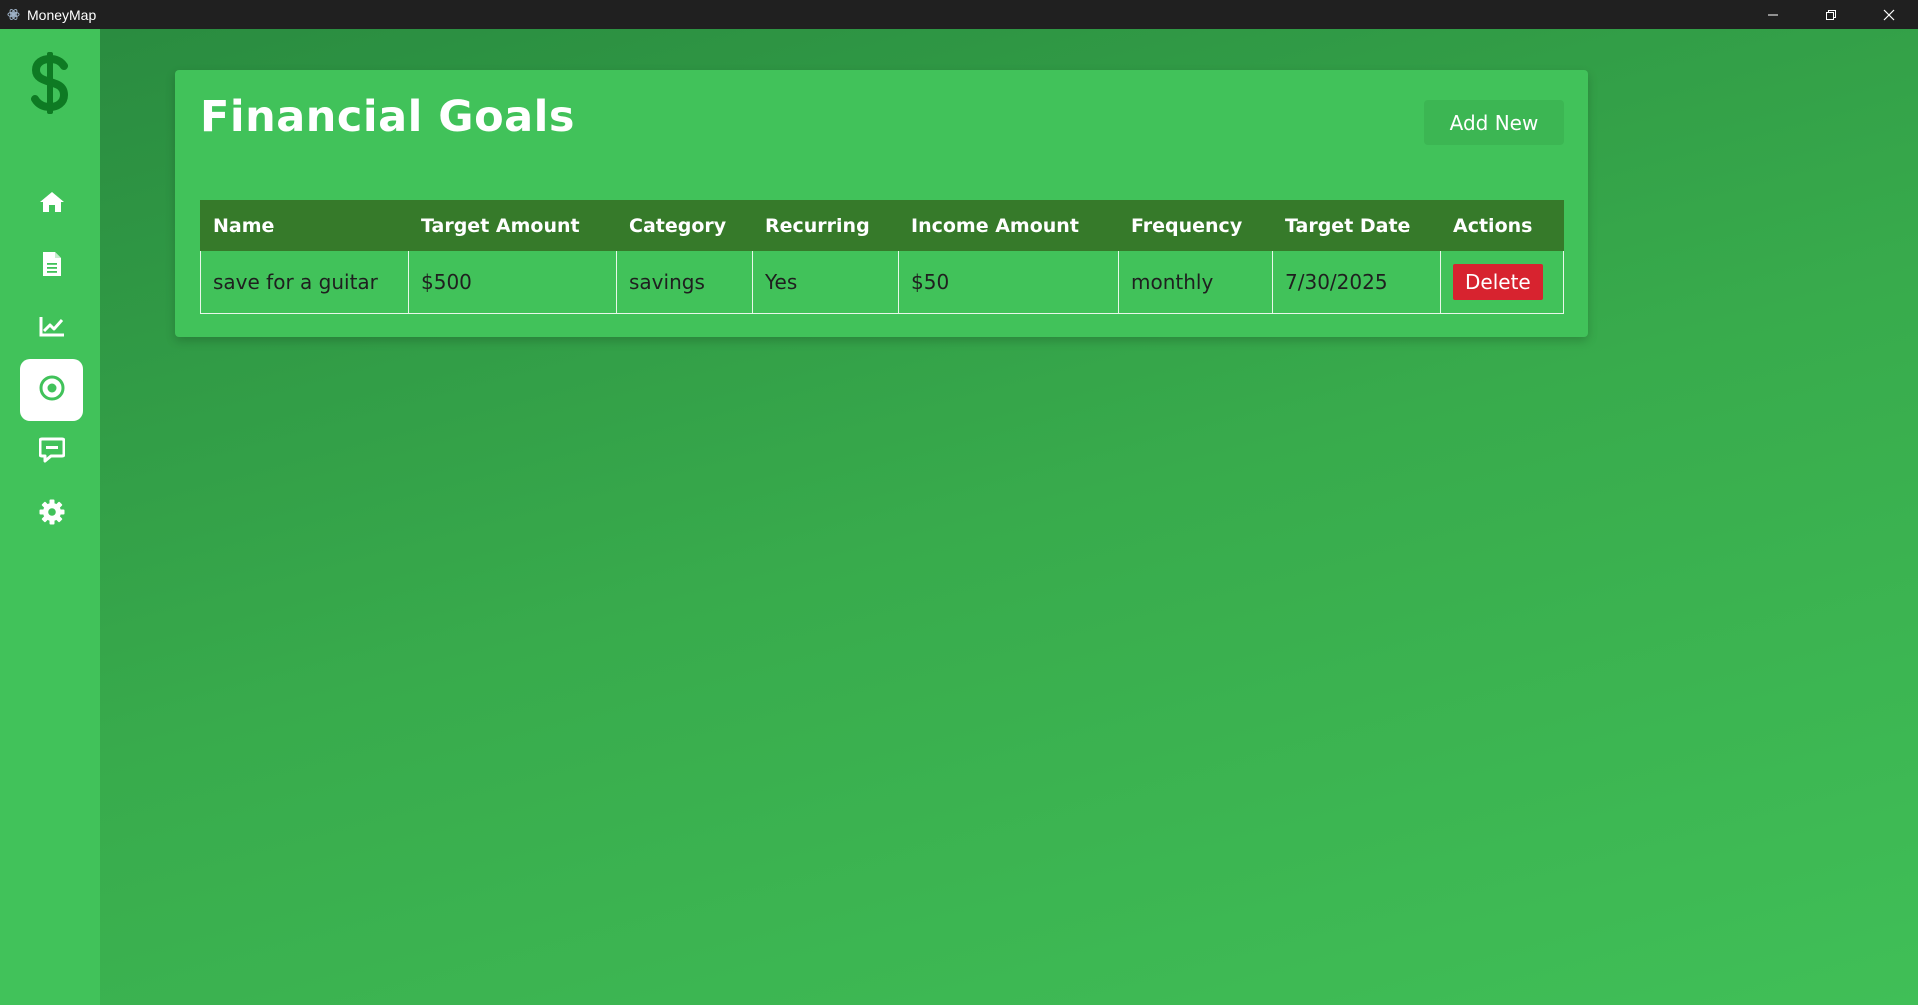 The height and width of the screenshot is (1005, 1918). I want to click on cell-name: save for a guitar, so click(304, 282).